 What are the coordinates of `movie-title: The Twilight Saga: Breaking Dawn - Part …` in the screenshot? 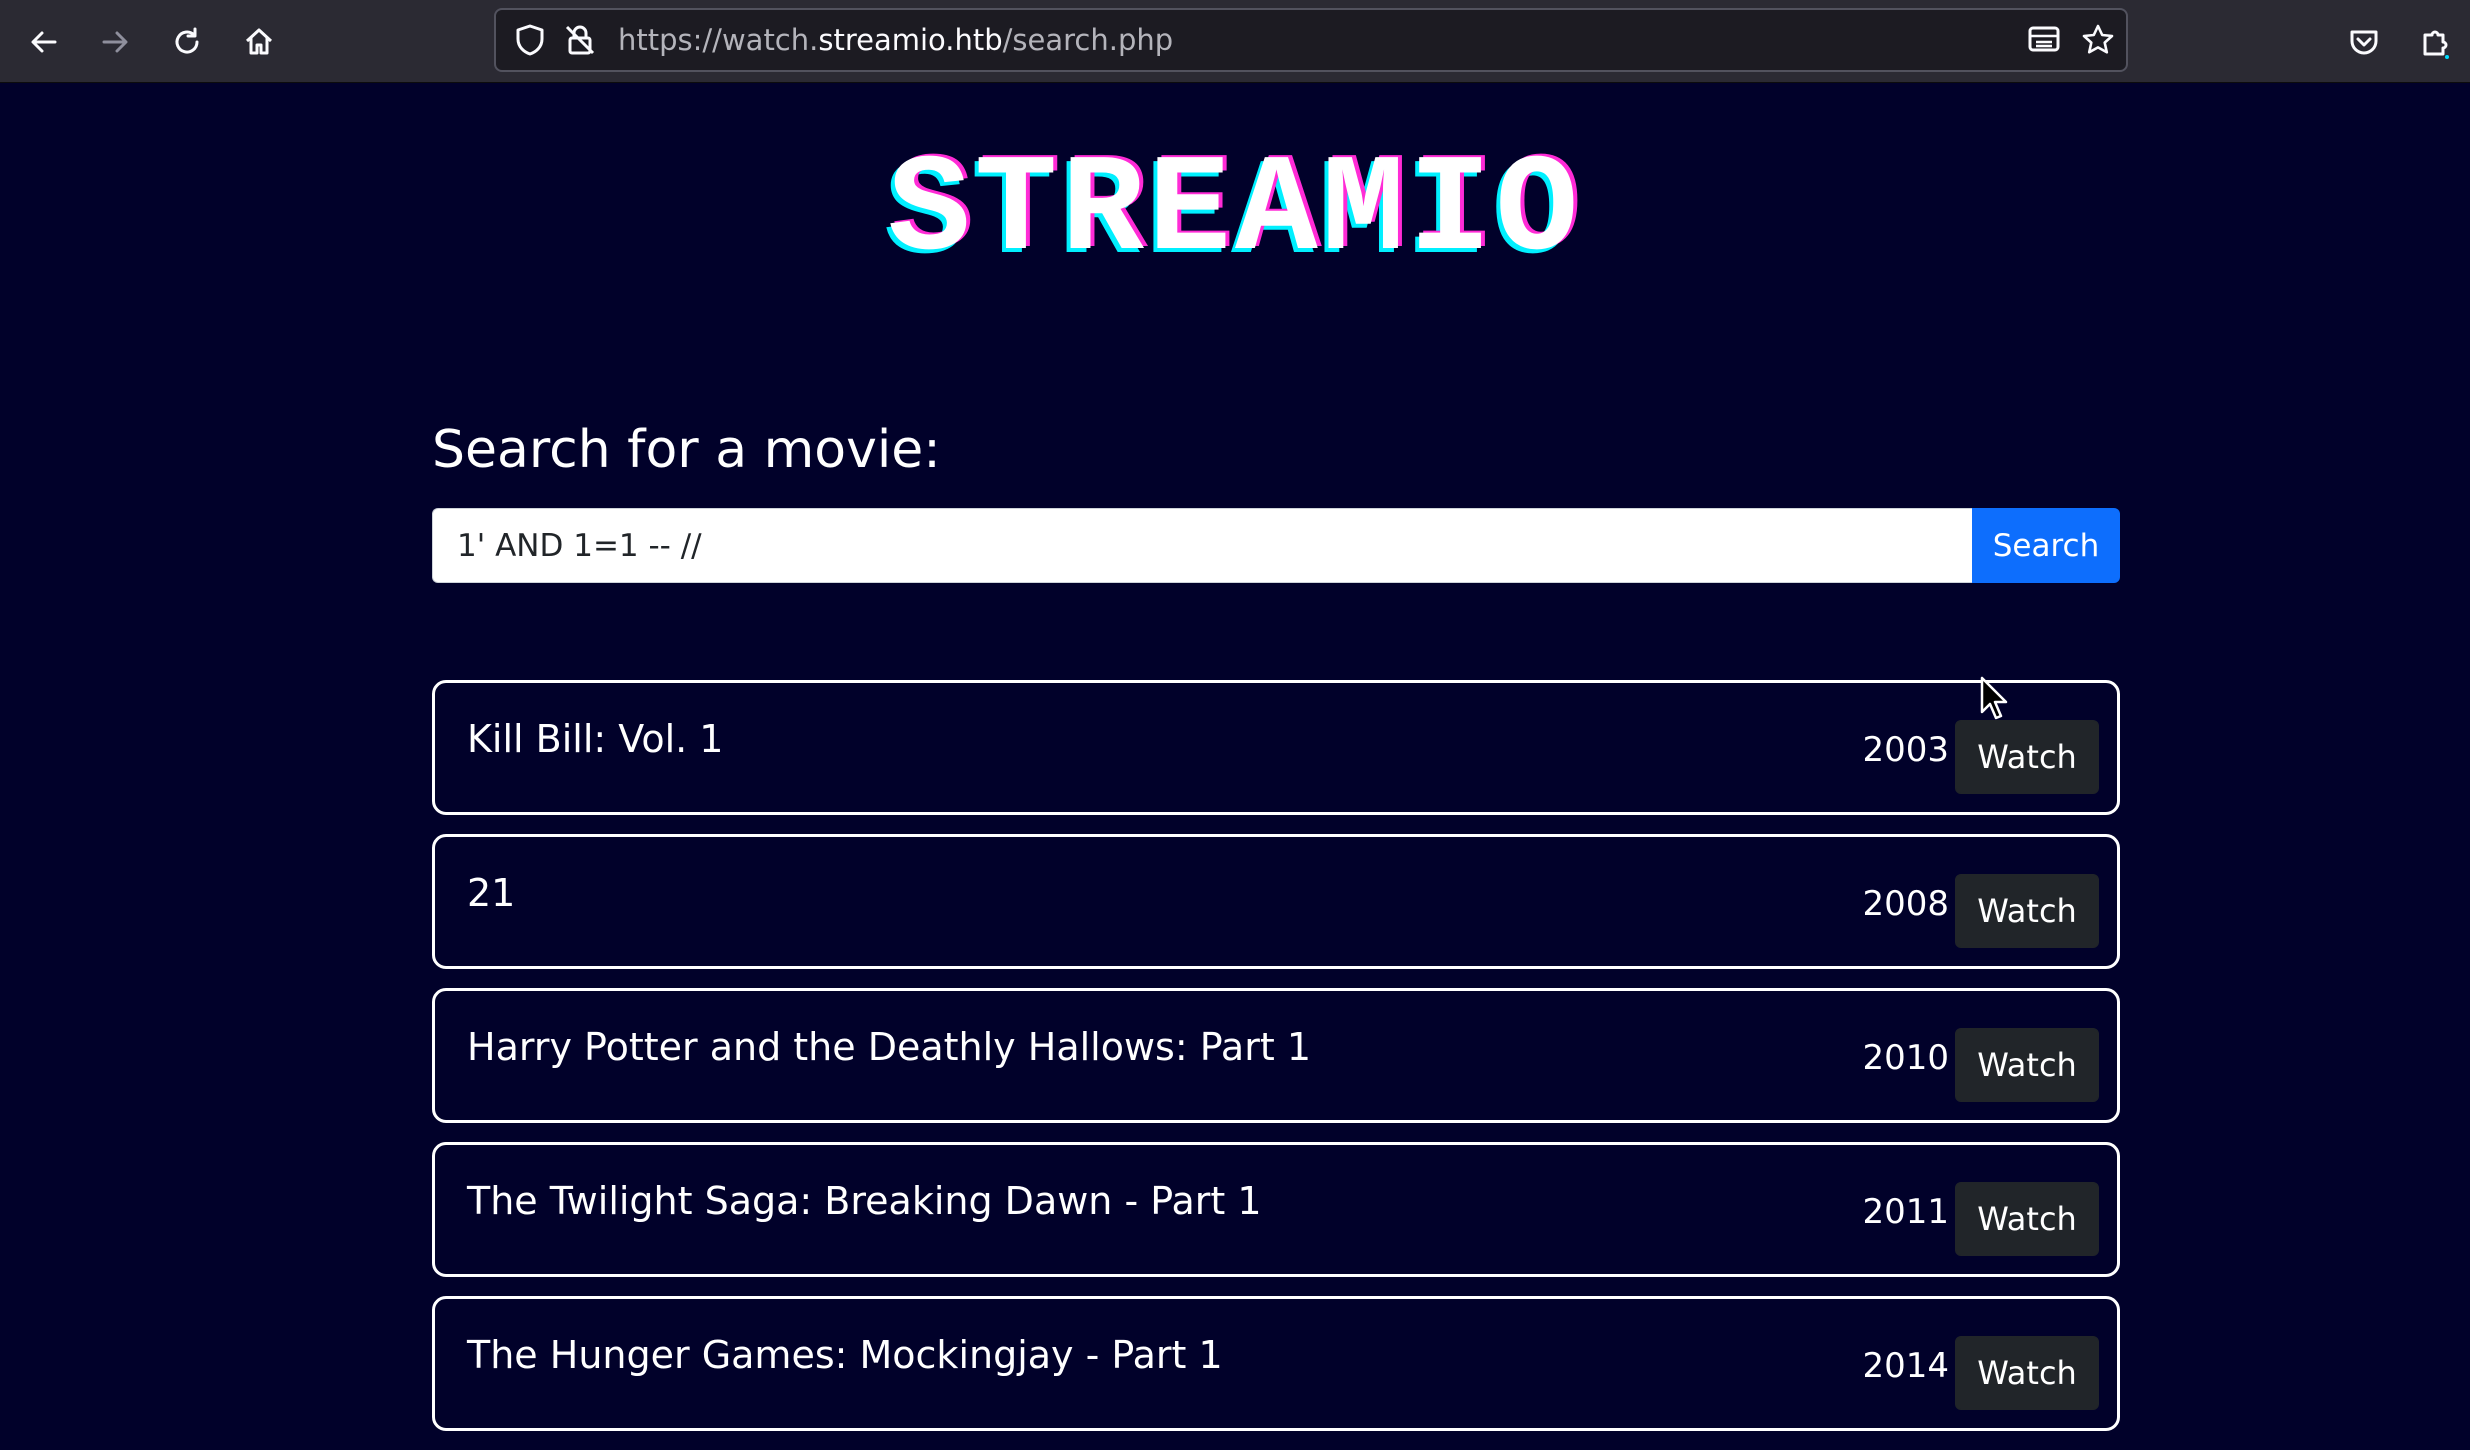 It's located at (864, 1201).